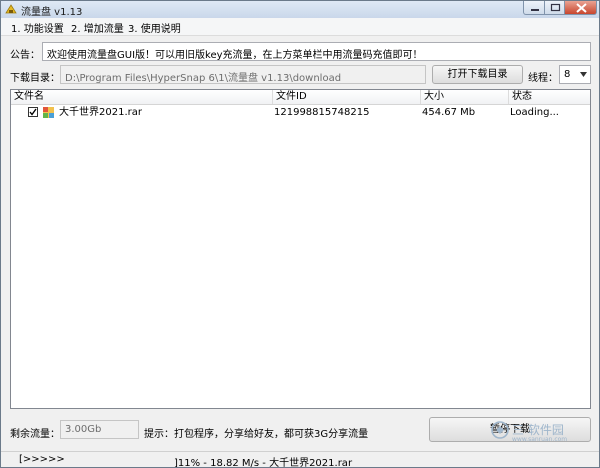 Image resolution: width=600 pixels, height=468 pixels. What do you see at coordinates (541, 432) in the screenshot?
I see `watermark-logo: 三 软件园 www.sanruan.com` at bounding box center [541, 432].